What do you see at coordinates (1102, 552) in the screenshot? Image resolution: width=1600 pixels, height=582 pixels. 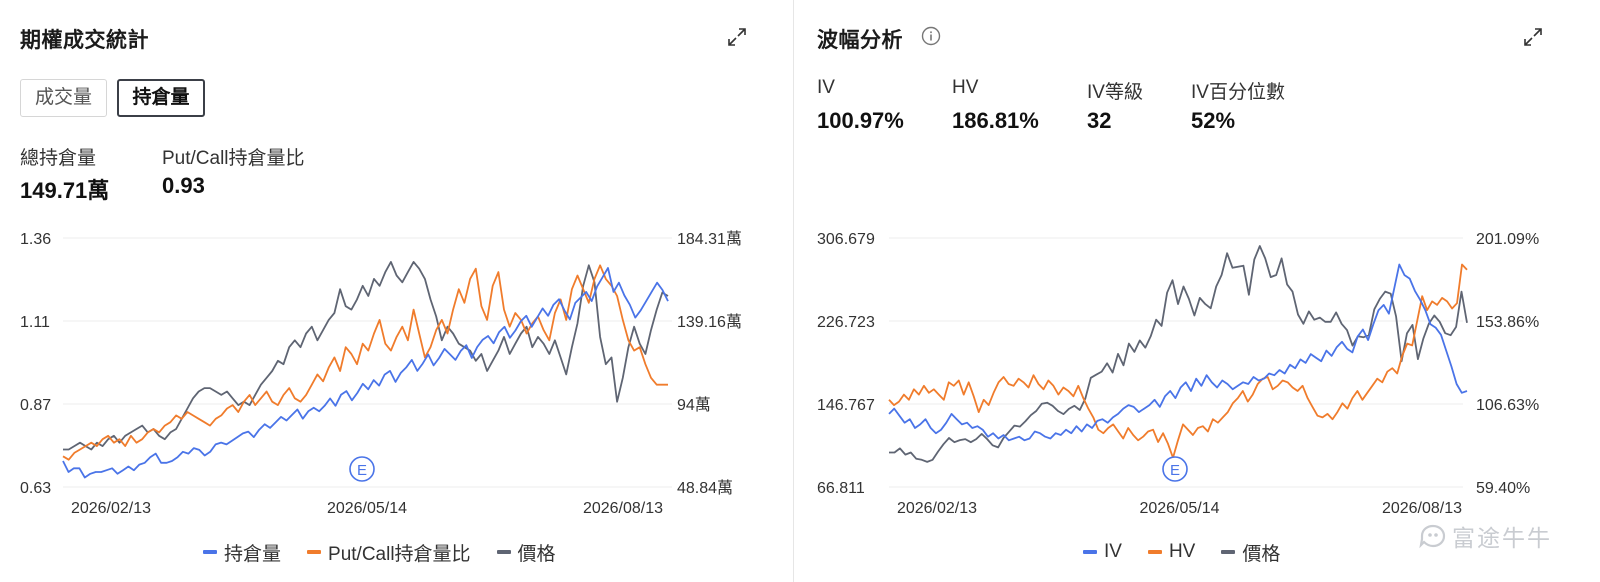 I see `legend-item-iv: IV` at bounding box center [1102, 552].